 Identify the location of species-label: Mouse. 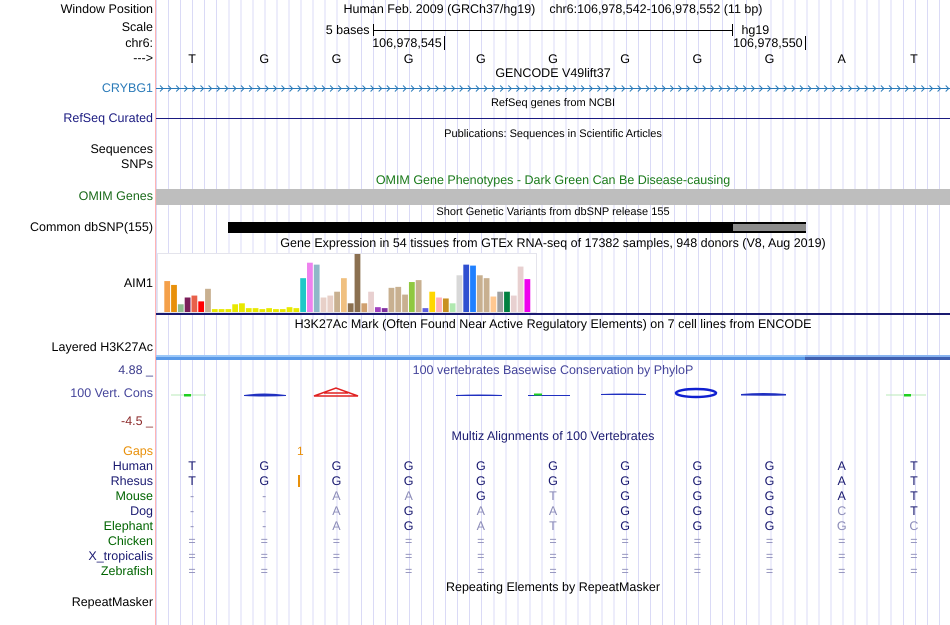
(134, 496).